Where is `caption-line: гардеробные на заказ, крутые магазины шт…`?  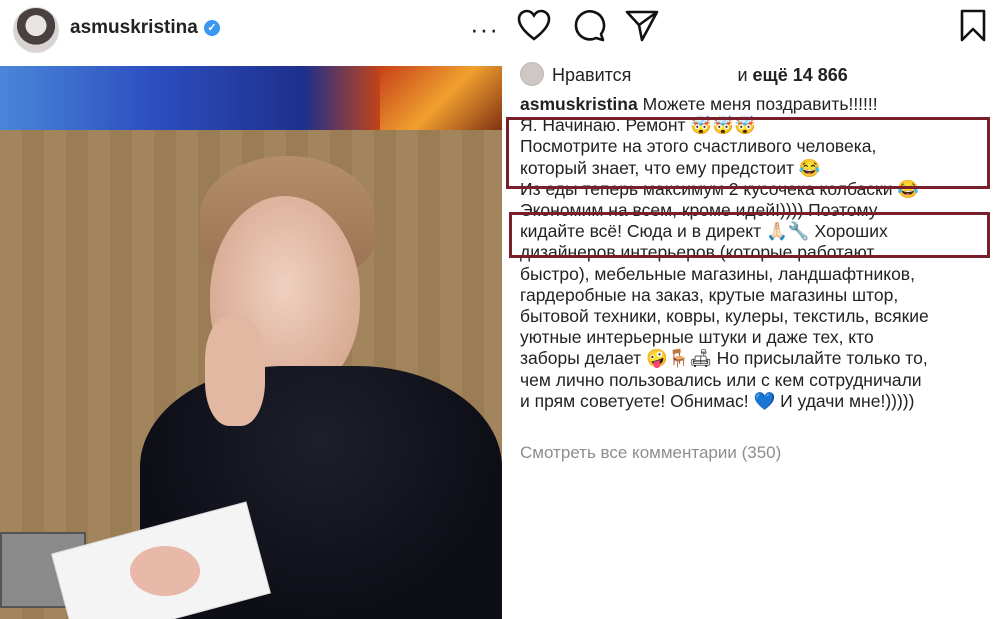
caption-line: гардеробные на заказ, крутые магазины шт… is located at coordinates (709, 294).